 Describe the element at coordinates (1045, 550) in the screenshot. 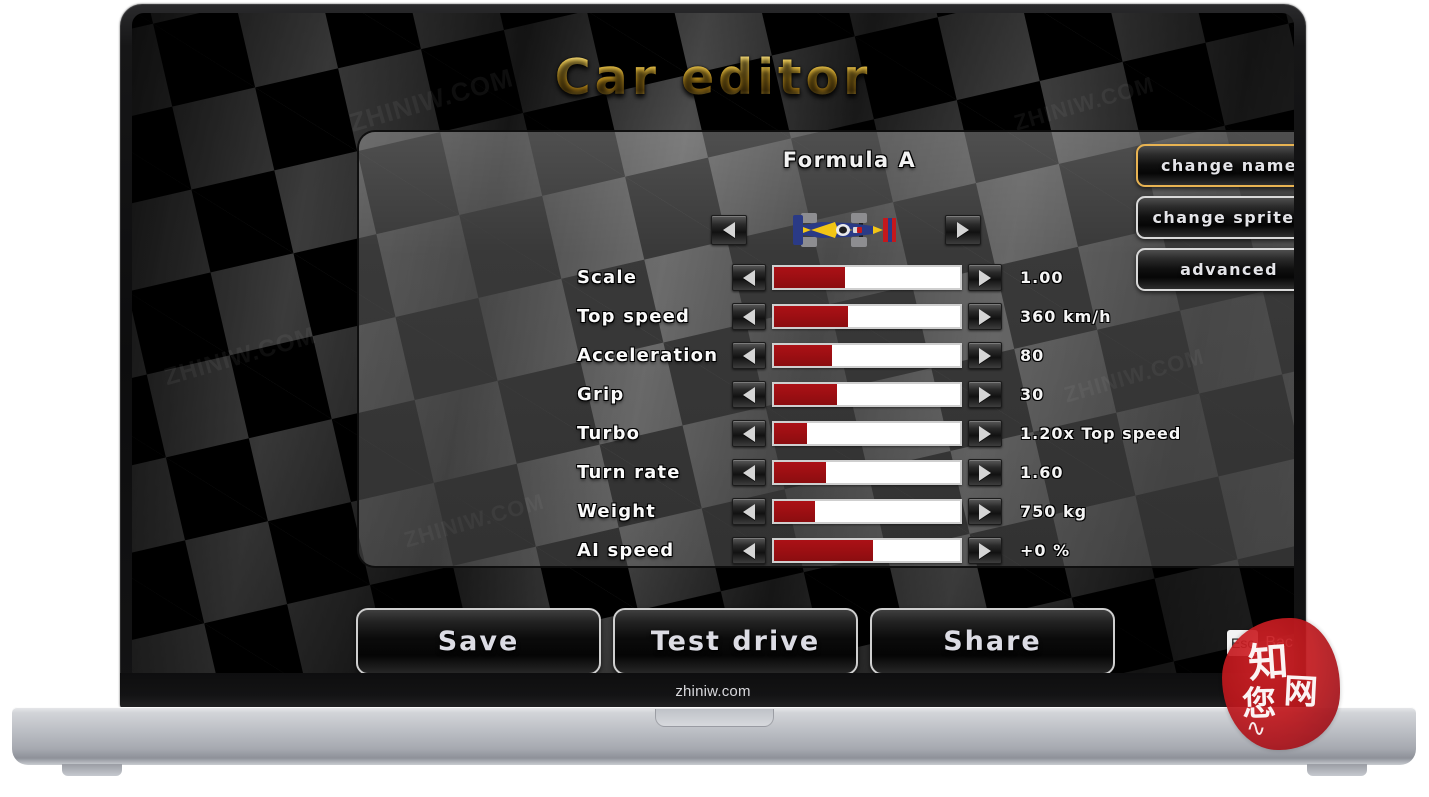

I see `stat-value: +0 %` at that location.